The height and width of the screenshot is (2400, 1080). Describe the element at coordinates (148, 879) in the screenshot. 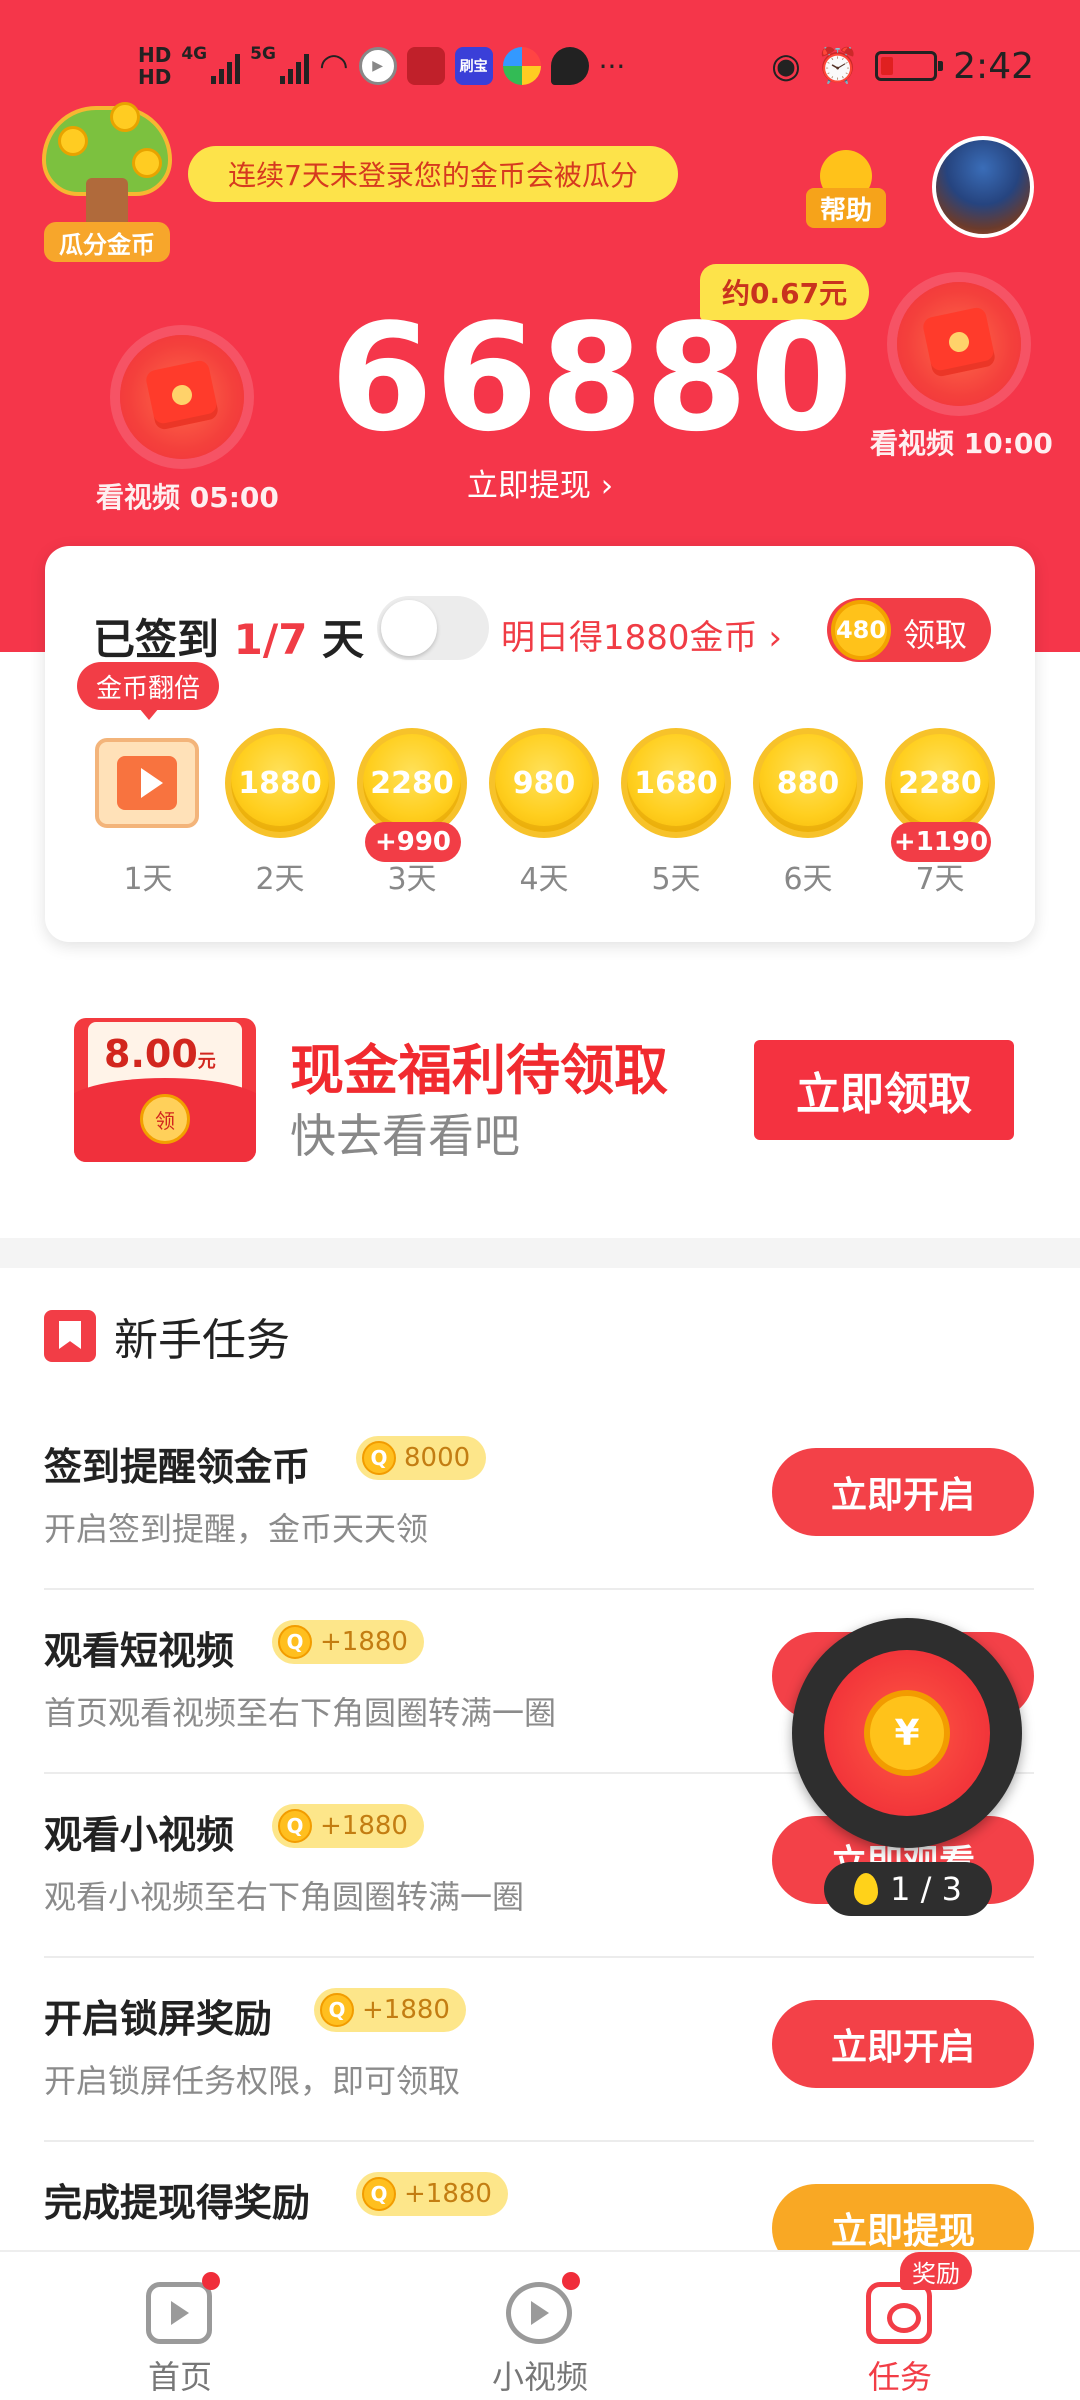

I see `day-label: 1天` at that location.